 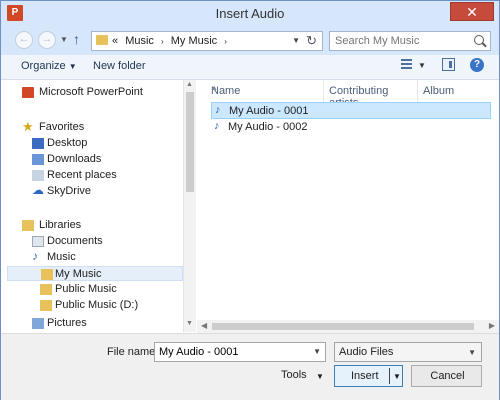 I want to click on tools-dropdown-icon: ▼, so click(x=320, y=376).